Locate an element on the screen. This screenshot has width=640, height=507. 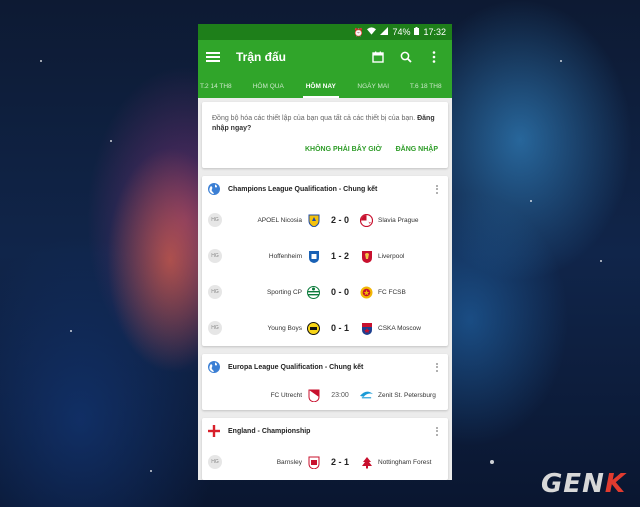
zenit-crest-icon is located at coordinates (366, 395).